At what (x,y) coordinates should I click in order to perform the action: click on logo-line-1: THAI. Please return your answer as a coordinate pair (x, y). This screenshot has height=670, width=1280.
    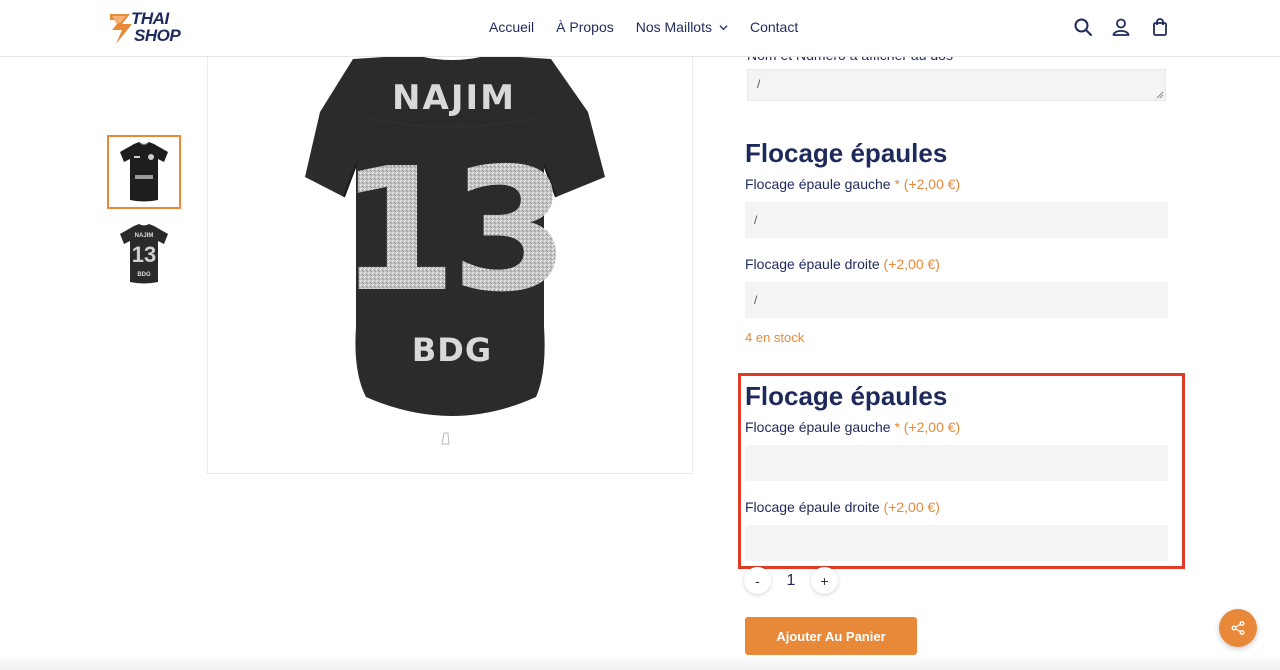
    Looking at the image, I should click on (150, 18).